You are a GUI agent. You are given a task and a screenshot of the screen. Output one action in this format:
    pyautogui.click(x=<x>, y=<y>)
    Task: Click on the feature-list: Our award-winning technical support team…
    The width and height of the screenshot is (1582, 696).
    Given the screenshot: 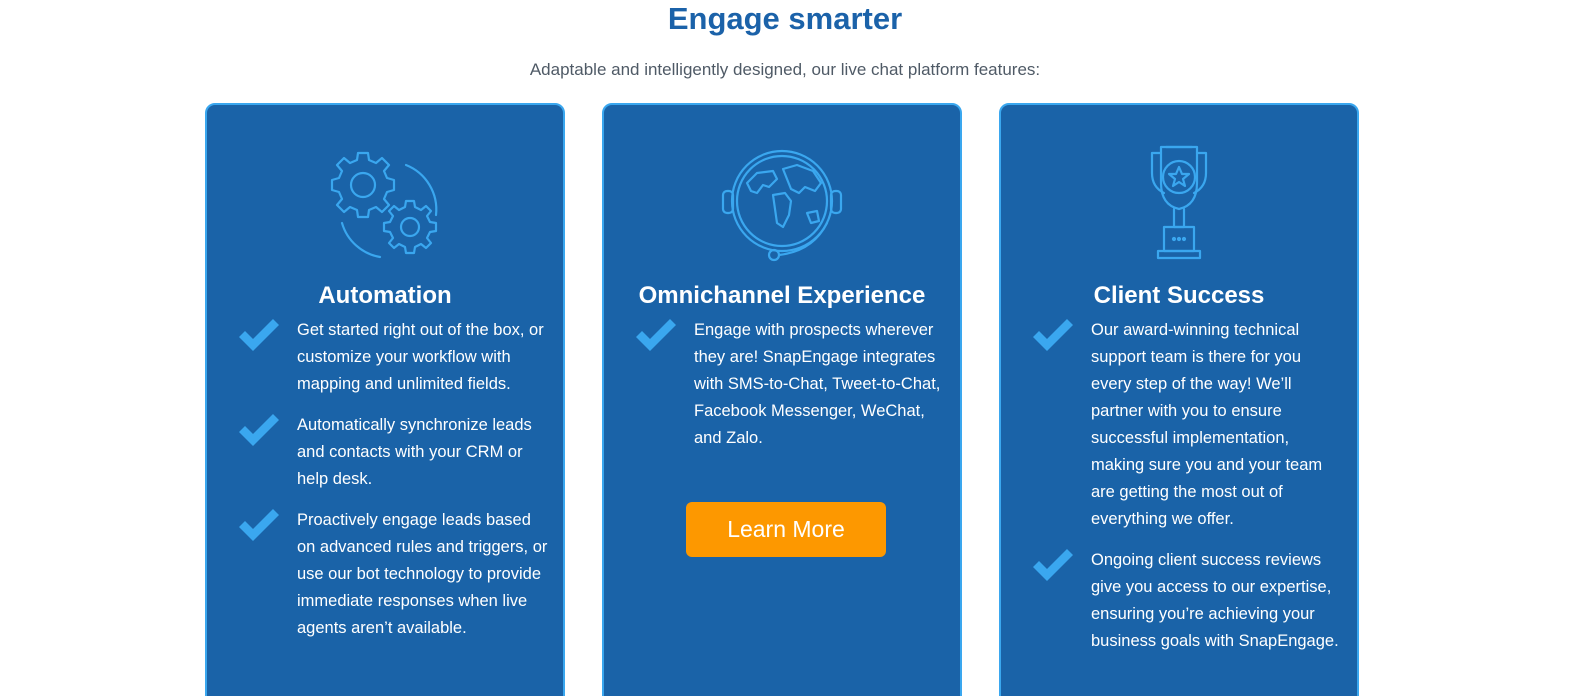 What is the action you would take?
    pyautogui.click(x=1186, y=493)
    